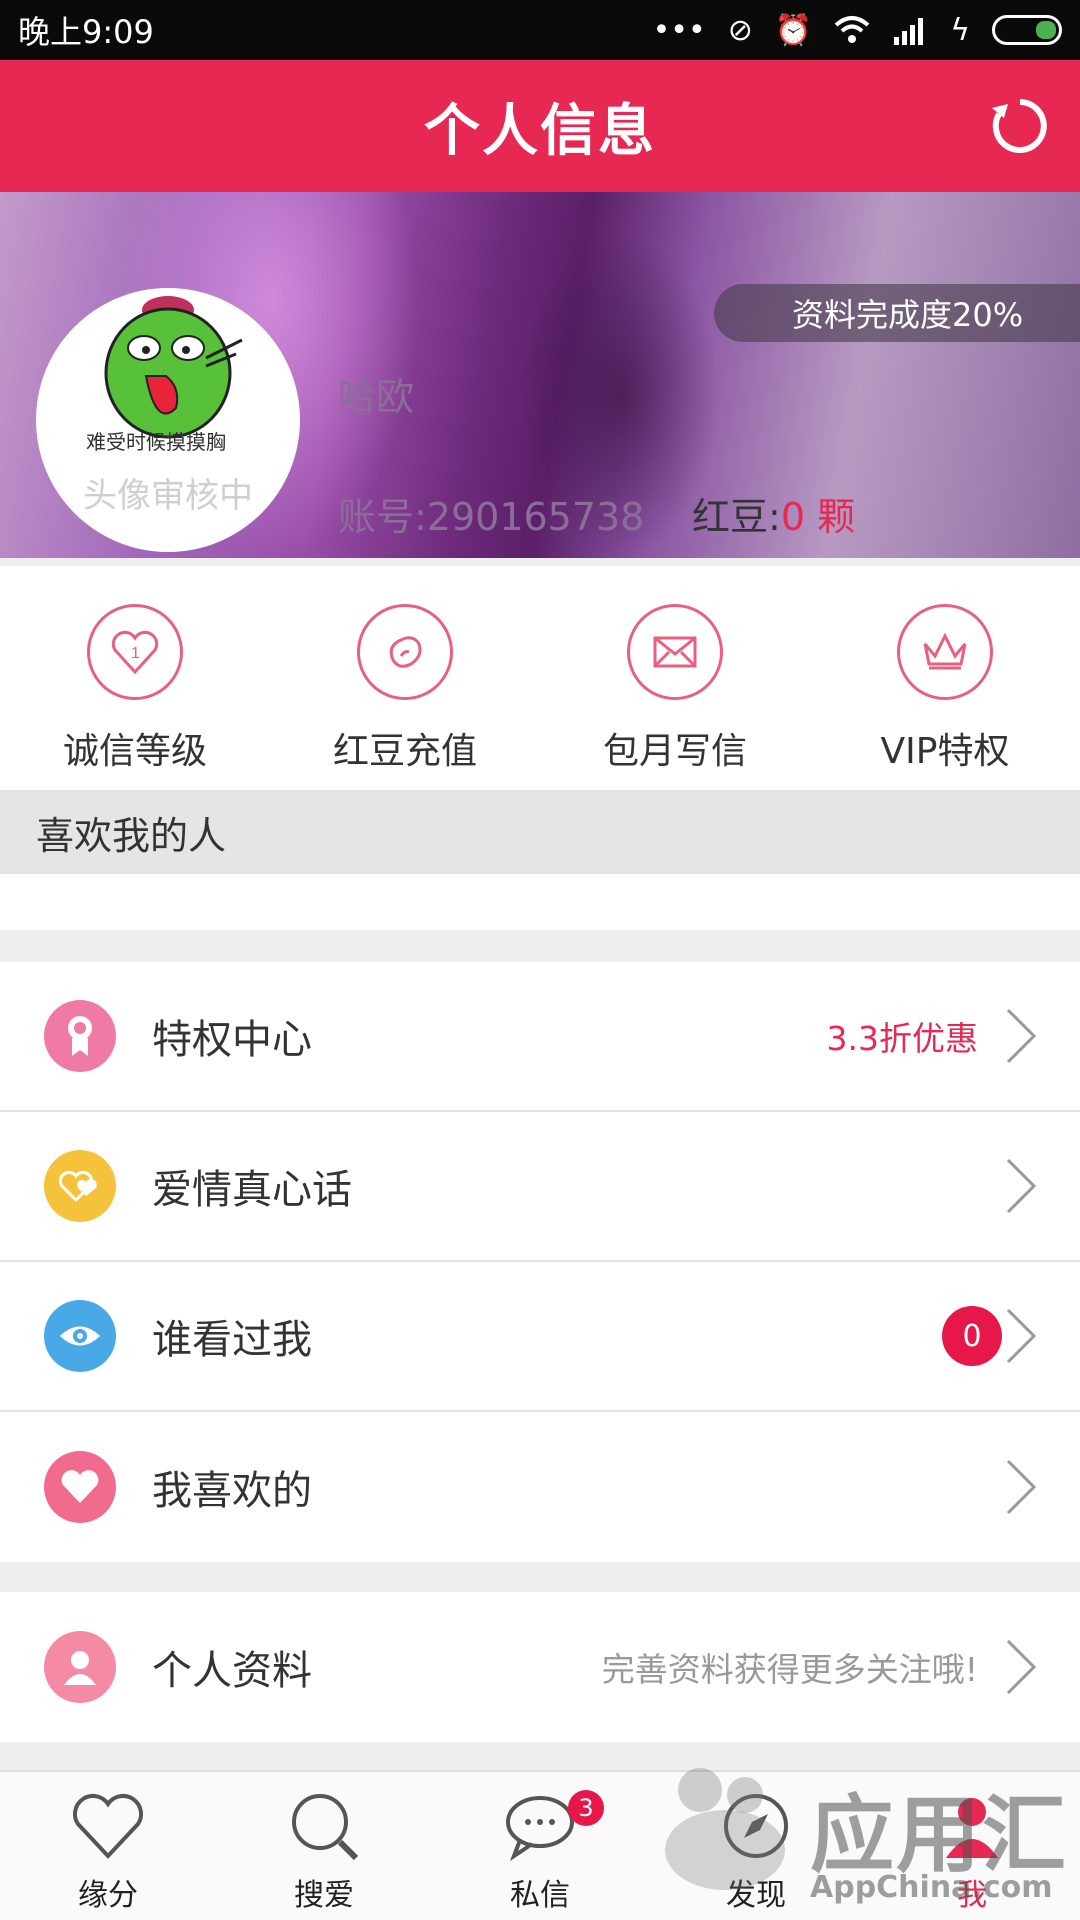  Describe the element at coordinates (80, 1186) in the screenshot. I see `love-hearts-icon` at that location.